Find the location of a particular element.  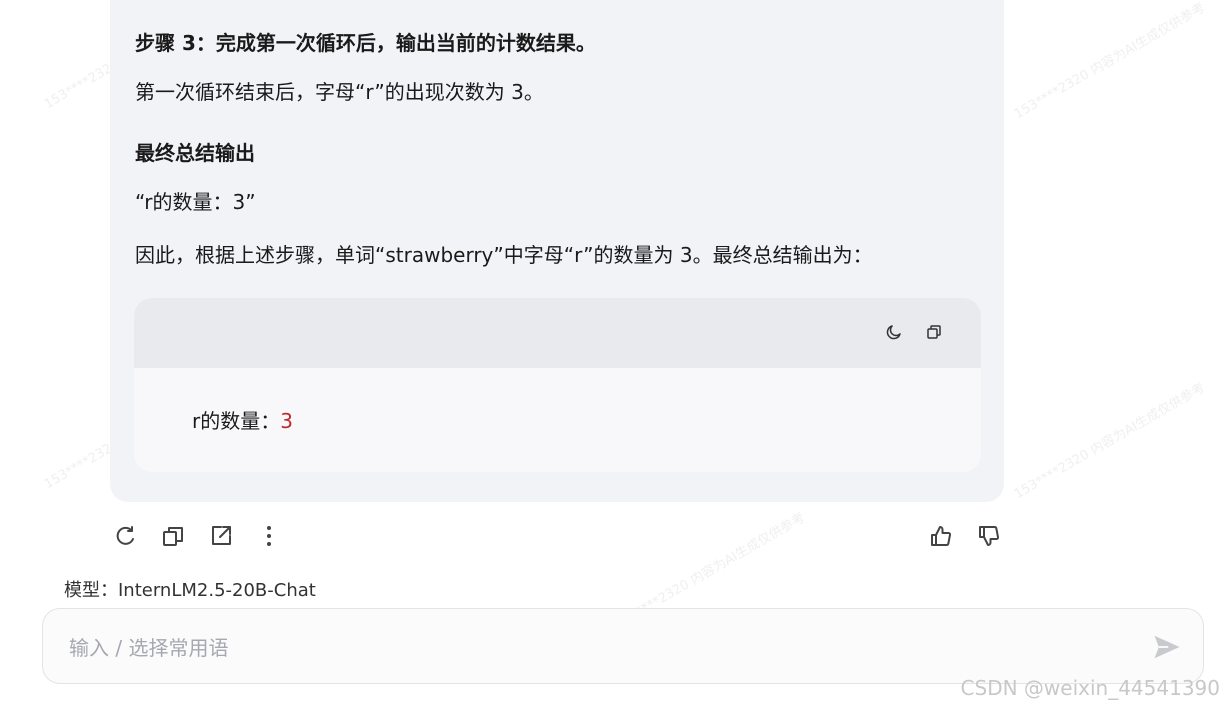

chat-input is located at coordinates (589, 648).